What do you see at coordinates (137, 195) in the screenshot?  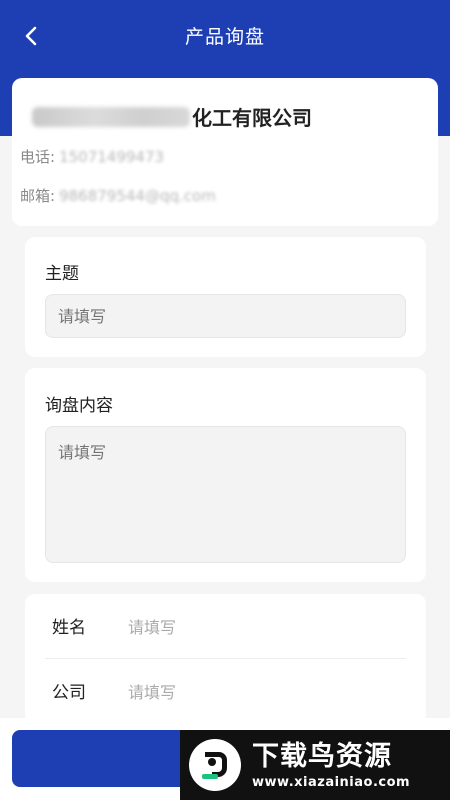 I see `email-value: 986879544@qq.com` at bounding box center [137, 195].